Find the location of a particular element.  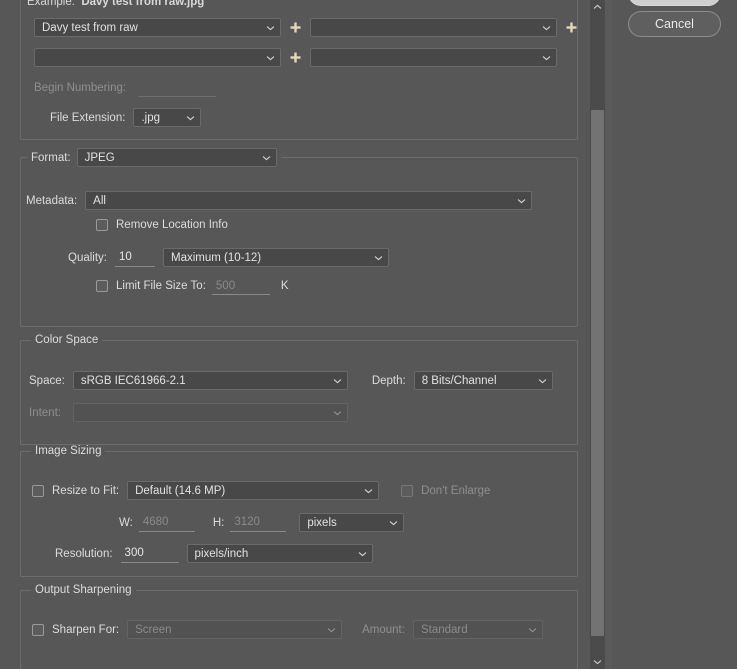

quality-row: Quality: Maximum (10-12) is located at coordinates (228, 257).